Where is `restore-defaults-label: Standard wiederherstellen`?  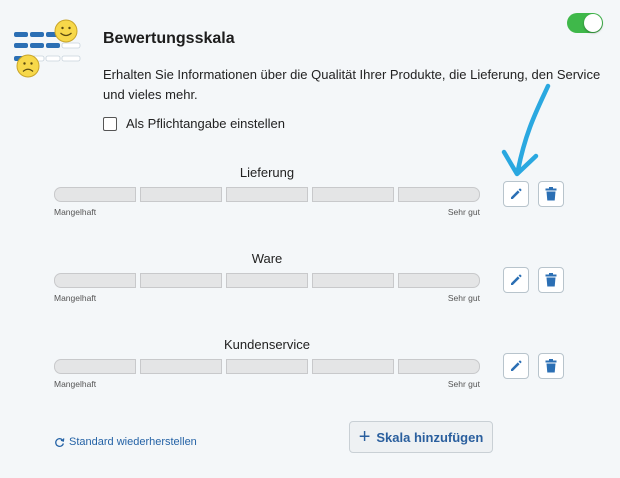 restore-defaults-label: Standard wiederherstellen is located at coordinates (133, 442).